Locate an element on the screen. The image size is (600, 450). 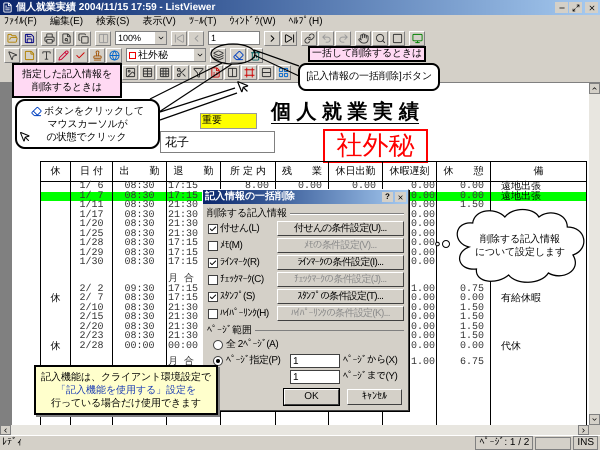
column-header: 休 is located at coordinates (55, 172).